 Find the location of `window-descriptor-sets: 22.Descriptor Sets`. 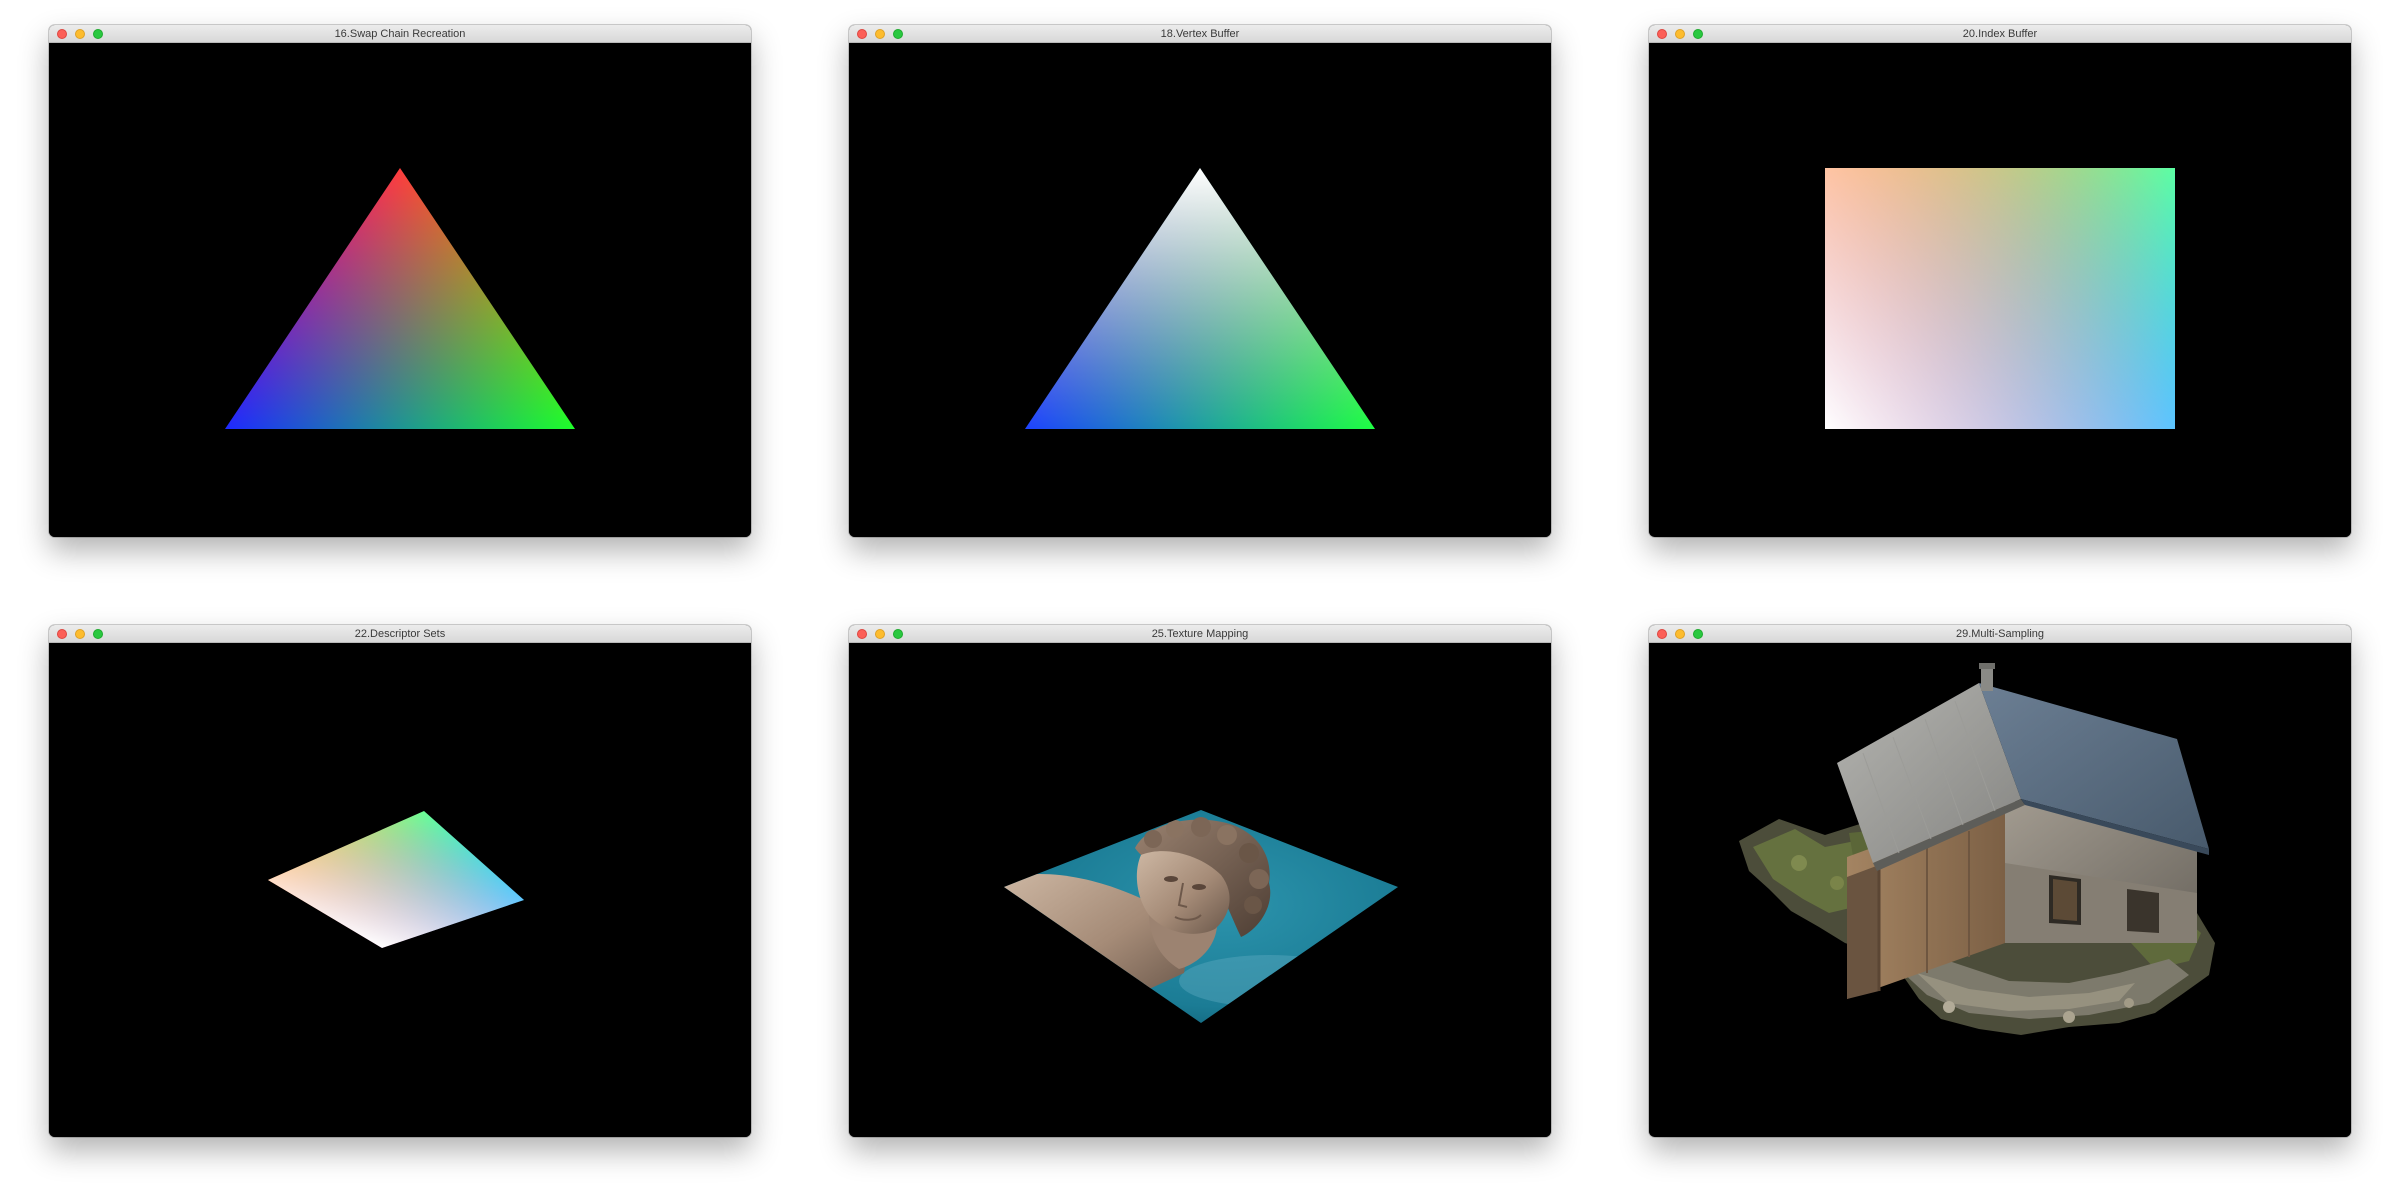

window-descriptor-sets: 22.Descriptor Sets is located at coordinates (400, 881).